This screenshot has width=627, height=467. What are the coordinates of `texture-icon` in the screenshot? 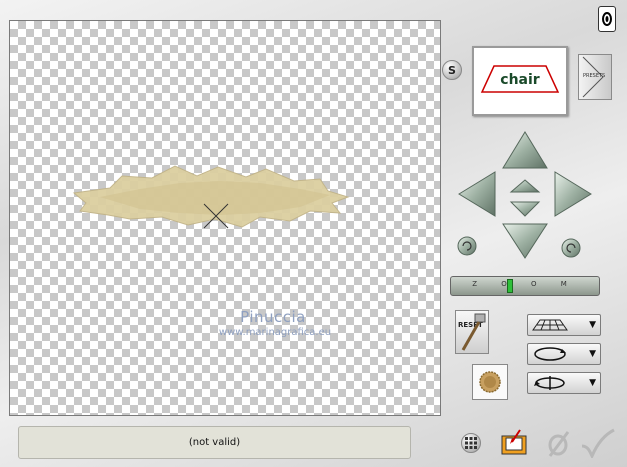 It's located at (490, 382).